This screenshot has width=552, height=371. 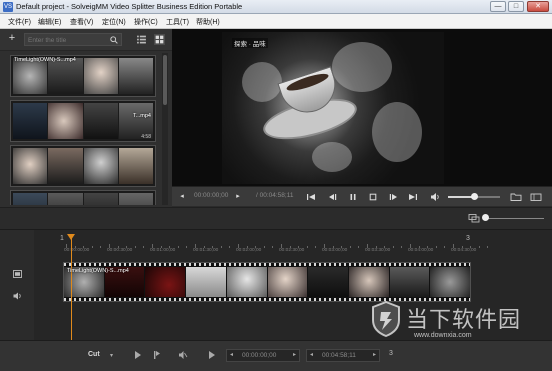 What do you see at coordinates (516, 6) in the screenshot?
I see `maximize-button: □` at bounding box center [516, 6].